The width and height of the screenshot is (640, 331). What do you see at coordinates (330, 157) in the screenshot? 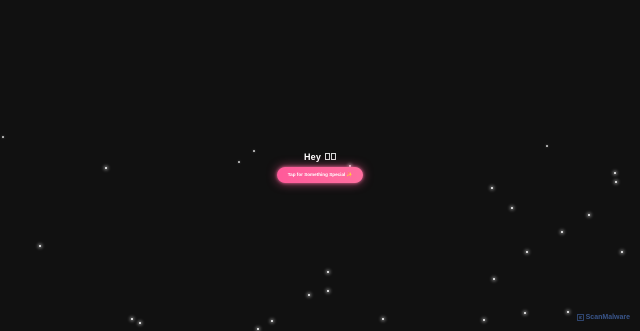
I see `emoji-placeholder-icon` at bounding box center [330, 157].